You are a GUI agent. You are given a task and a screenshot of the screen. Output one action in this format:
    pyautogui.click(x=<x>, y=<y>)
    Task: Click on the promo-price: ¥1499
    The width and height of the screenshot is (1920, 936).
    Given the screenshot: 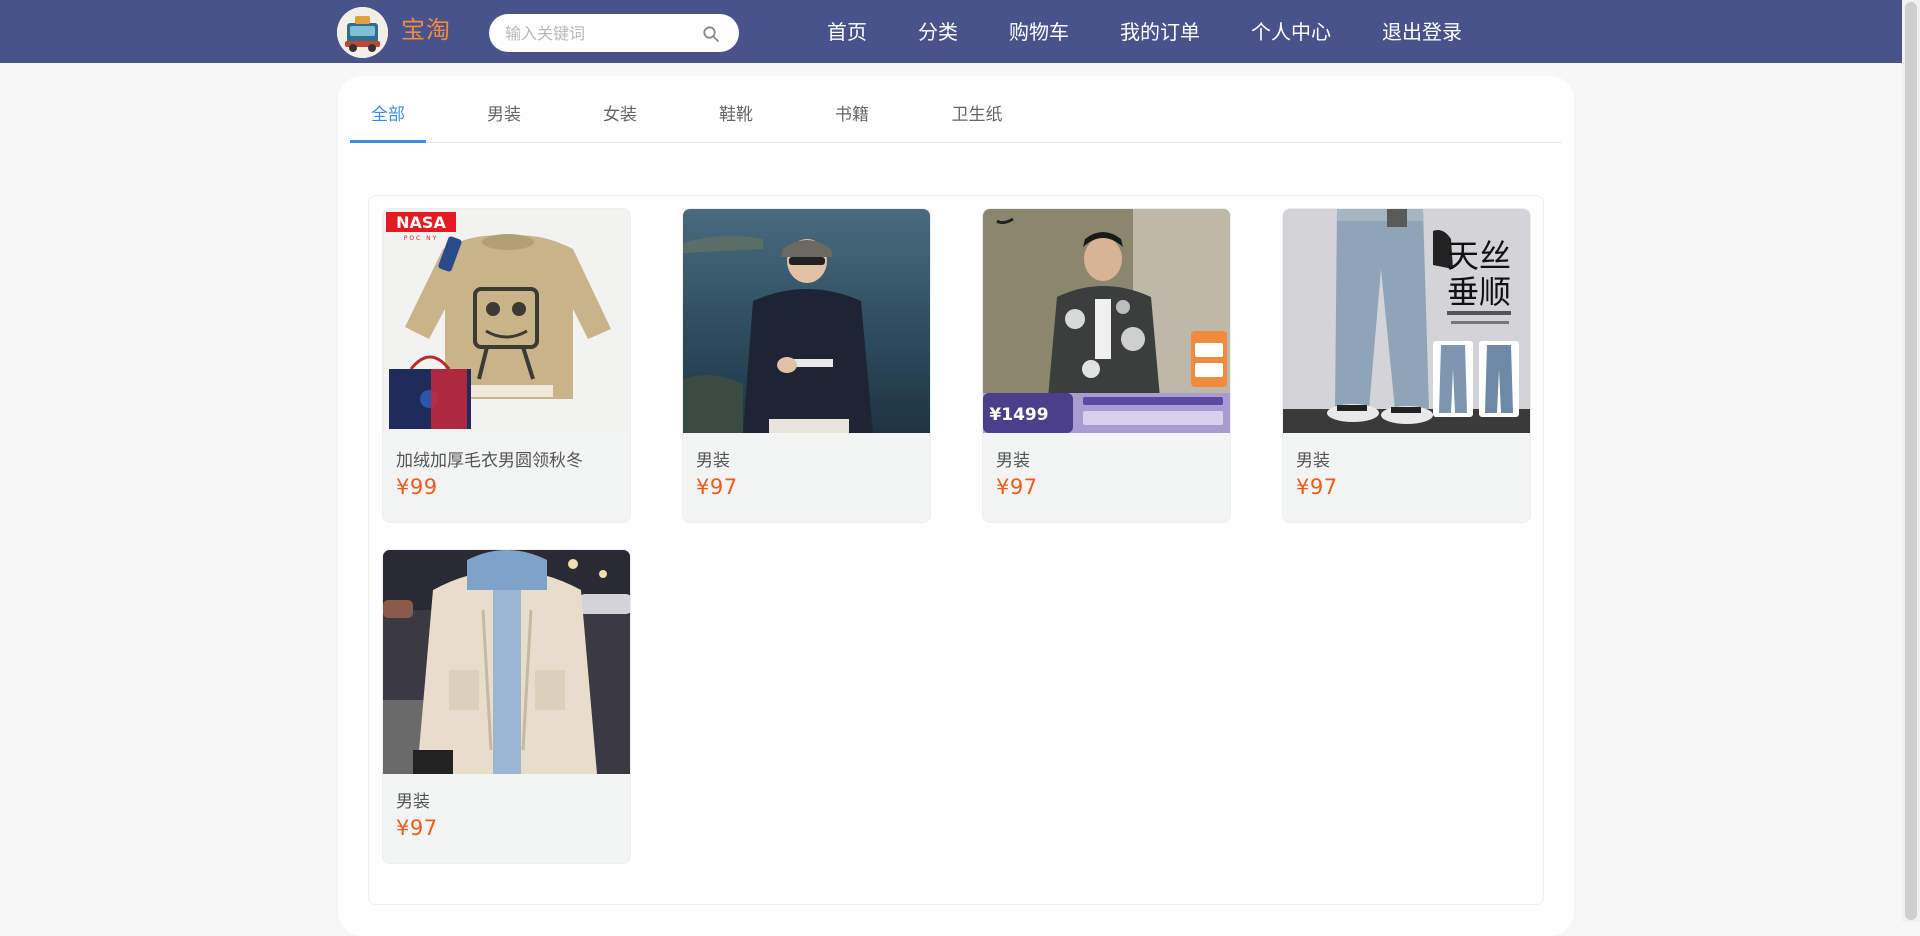 What is the action you would take?
    pyautogui.click(x=1018, y=415)
    